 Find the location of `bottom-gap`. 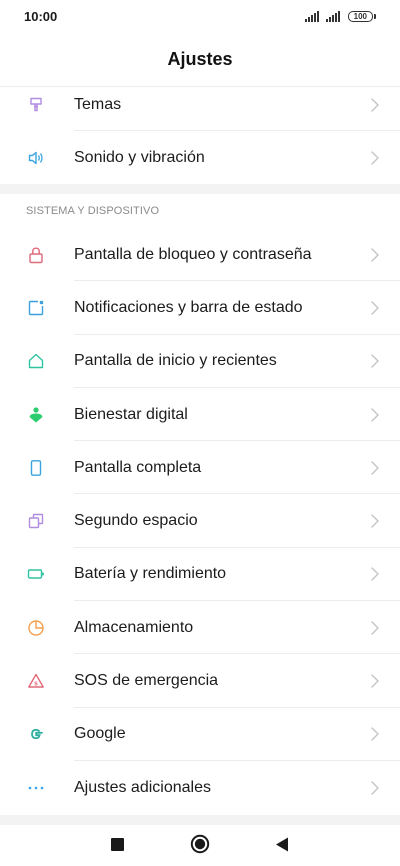

bottom-gap is located at coordinates (200, 820).